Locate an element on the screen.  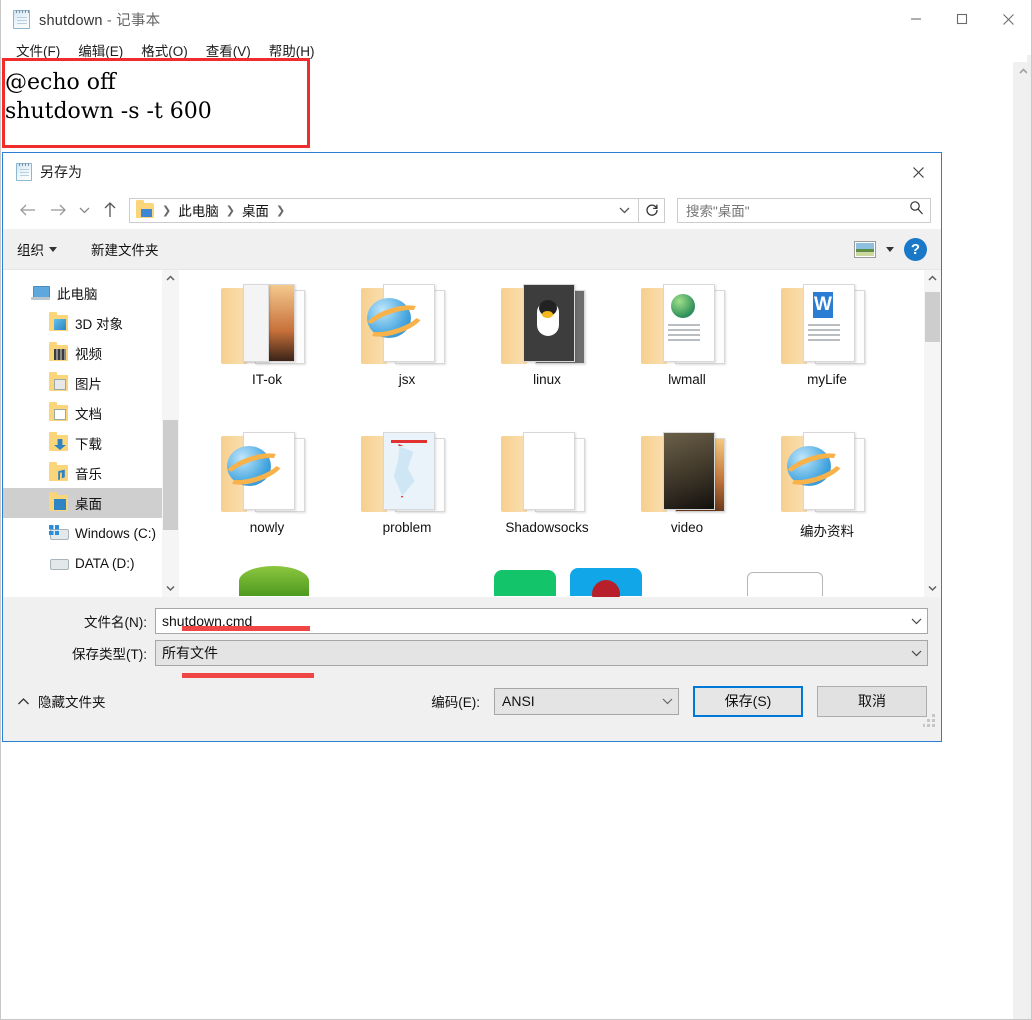
folder-thumbnail: W is located at coordinates (827, 324).